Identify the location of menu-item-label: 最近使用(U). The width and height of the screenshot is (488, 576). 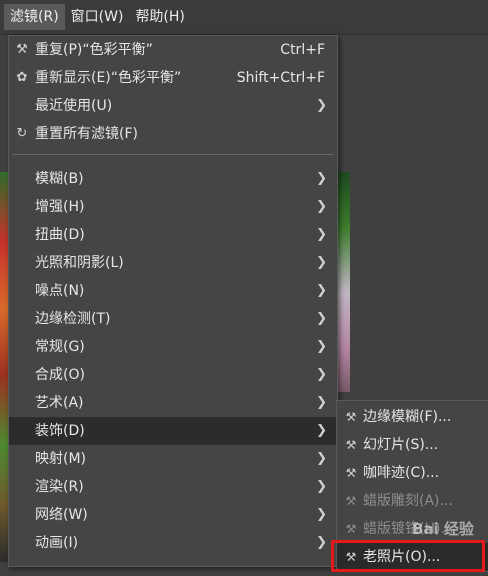
(74, 106).